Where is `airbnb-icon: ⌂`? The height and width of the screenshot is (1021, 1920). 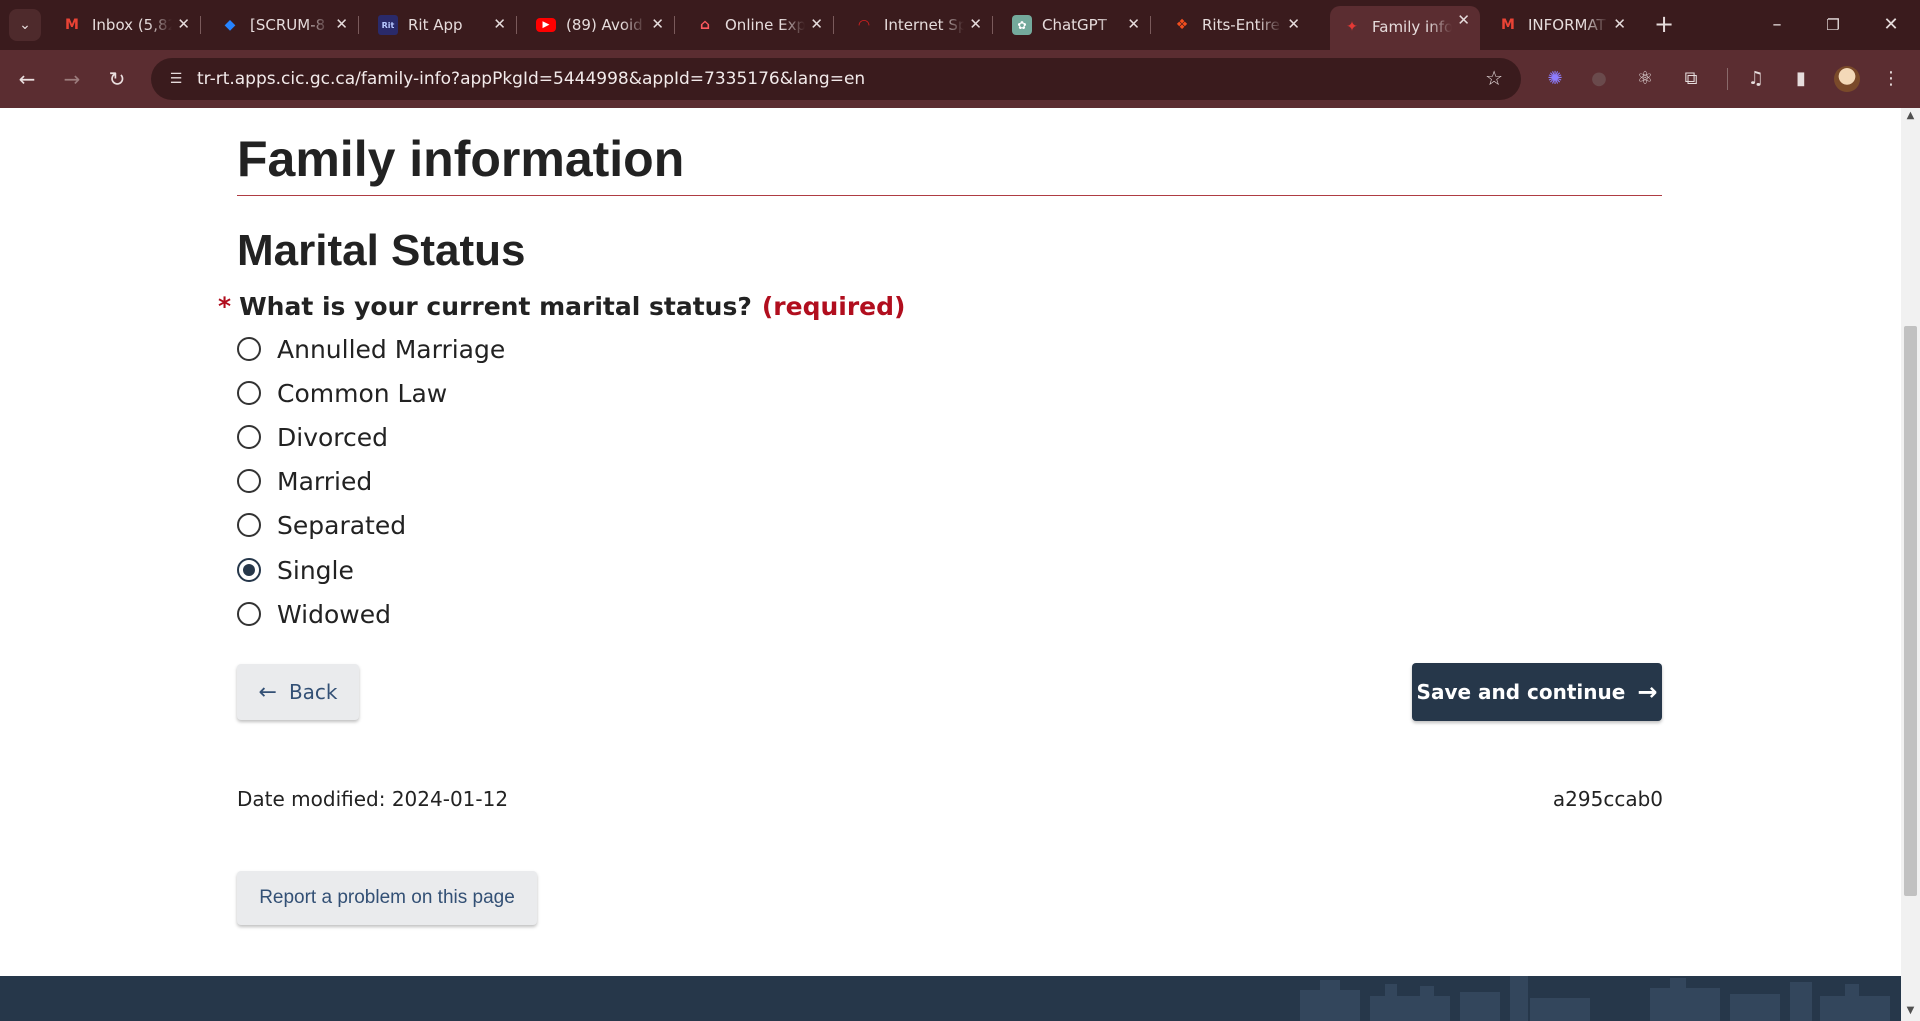 airbnb-icon: ⌂ is located at coordinates (705, 25).